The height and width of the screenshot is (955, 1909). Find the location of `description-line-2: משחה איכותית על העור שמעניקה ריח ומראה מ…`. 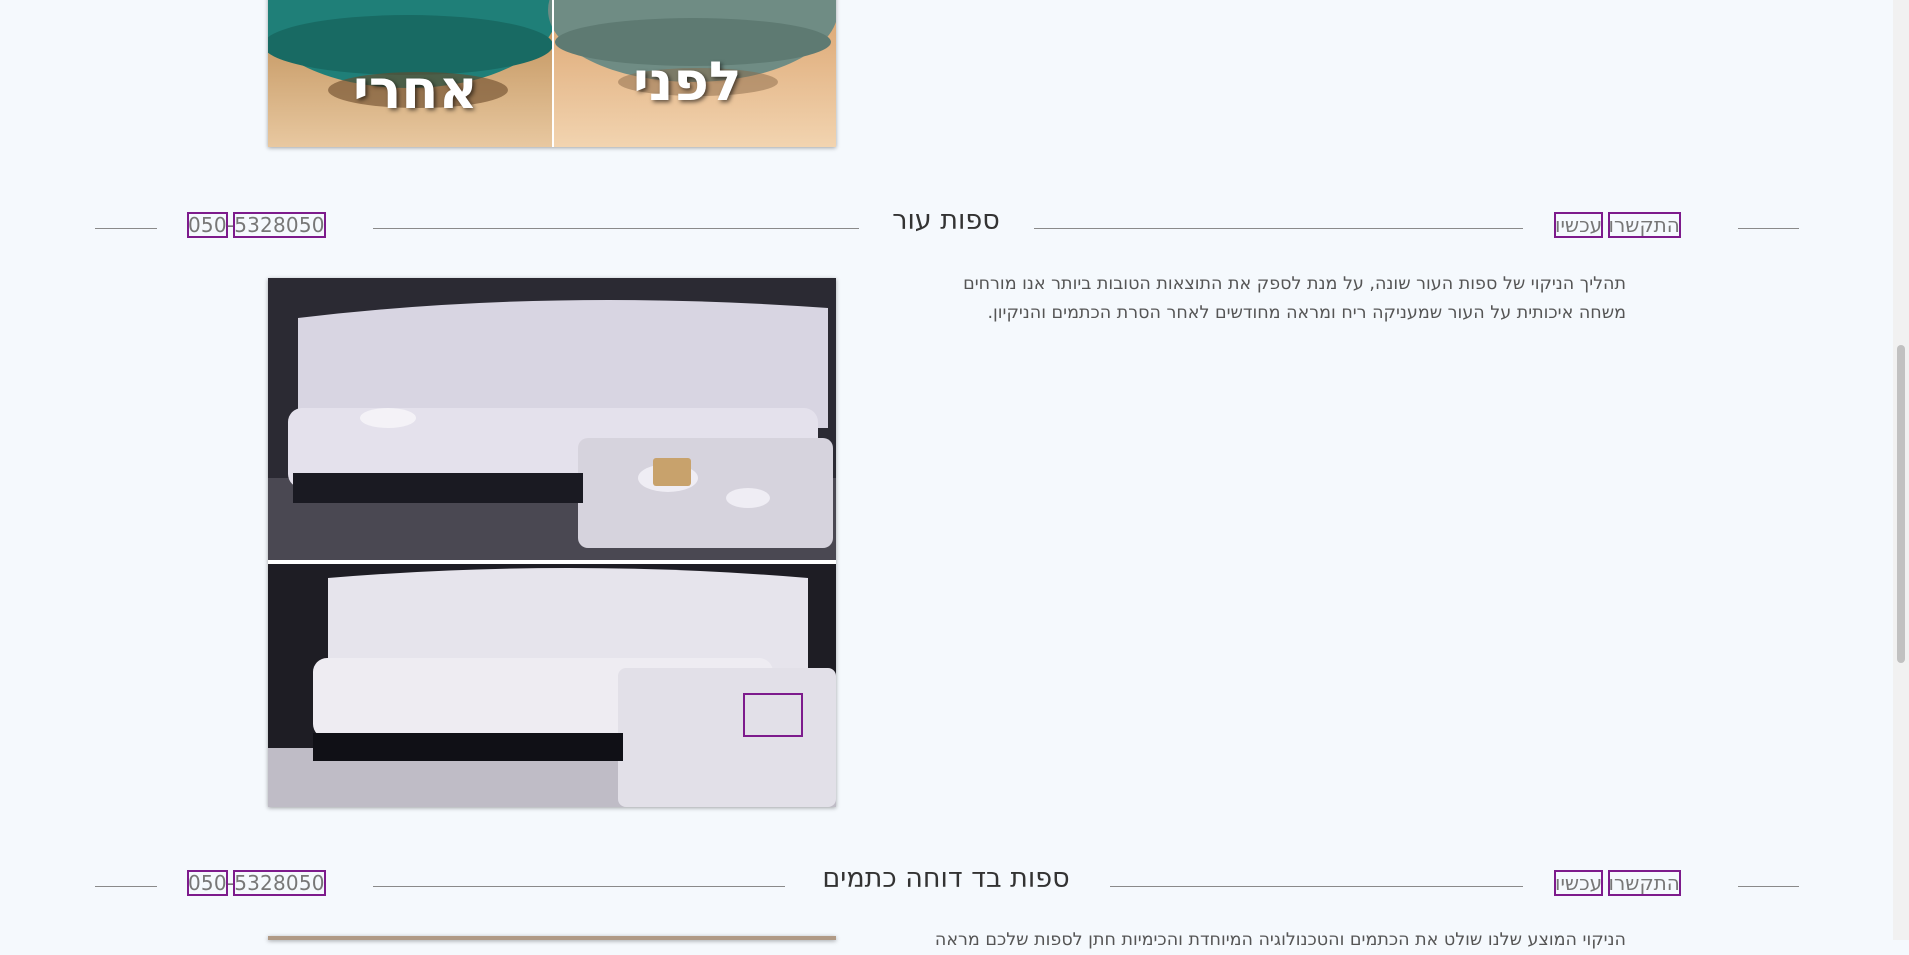

description-line-2: משחה איכותית על העור שמעניקה ריח ומראה מ… is located at coordinates (1306, 313).